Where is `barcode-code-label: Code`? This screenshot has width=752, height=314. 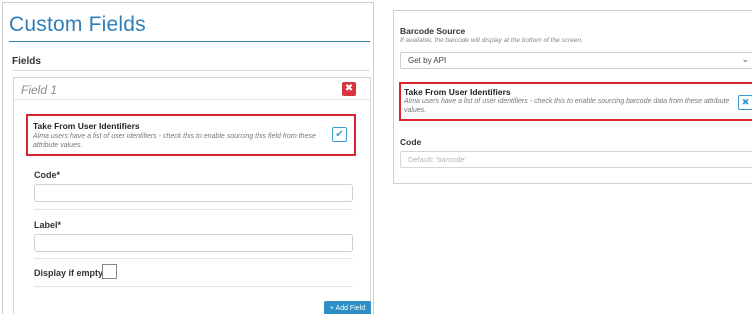 barcode-code-label: Code is located at coordinates (411, 142).